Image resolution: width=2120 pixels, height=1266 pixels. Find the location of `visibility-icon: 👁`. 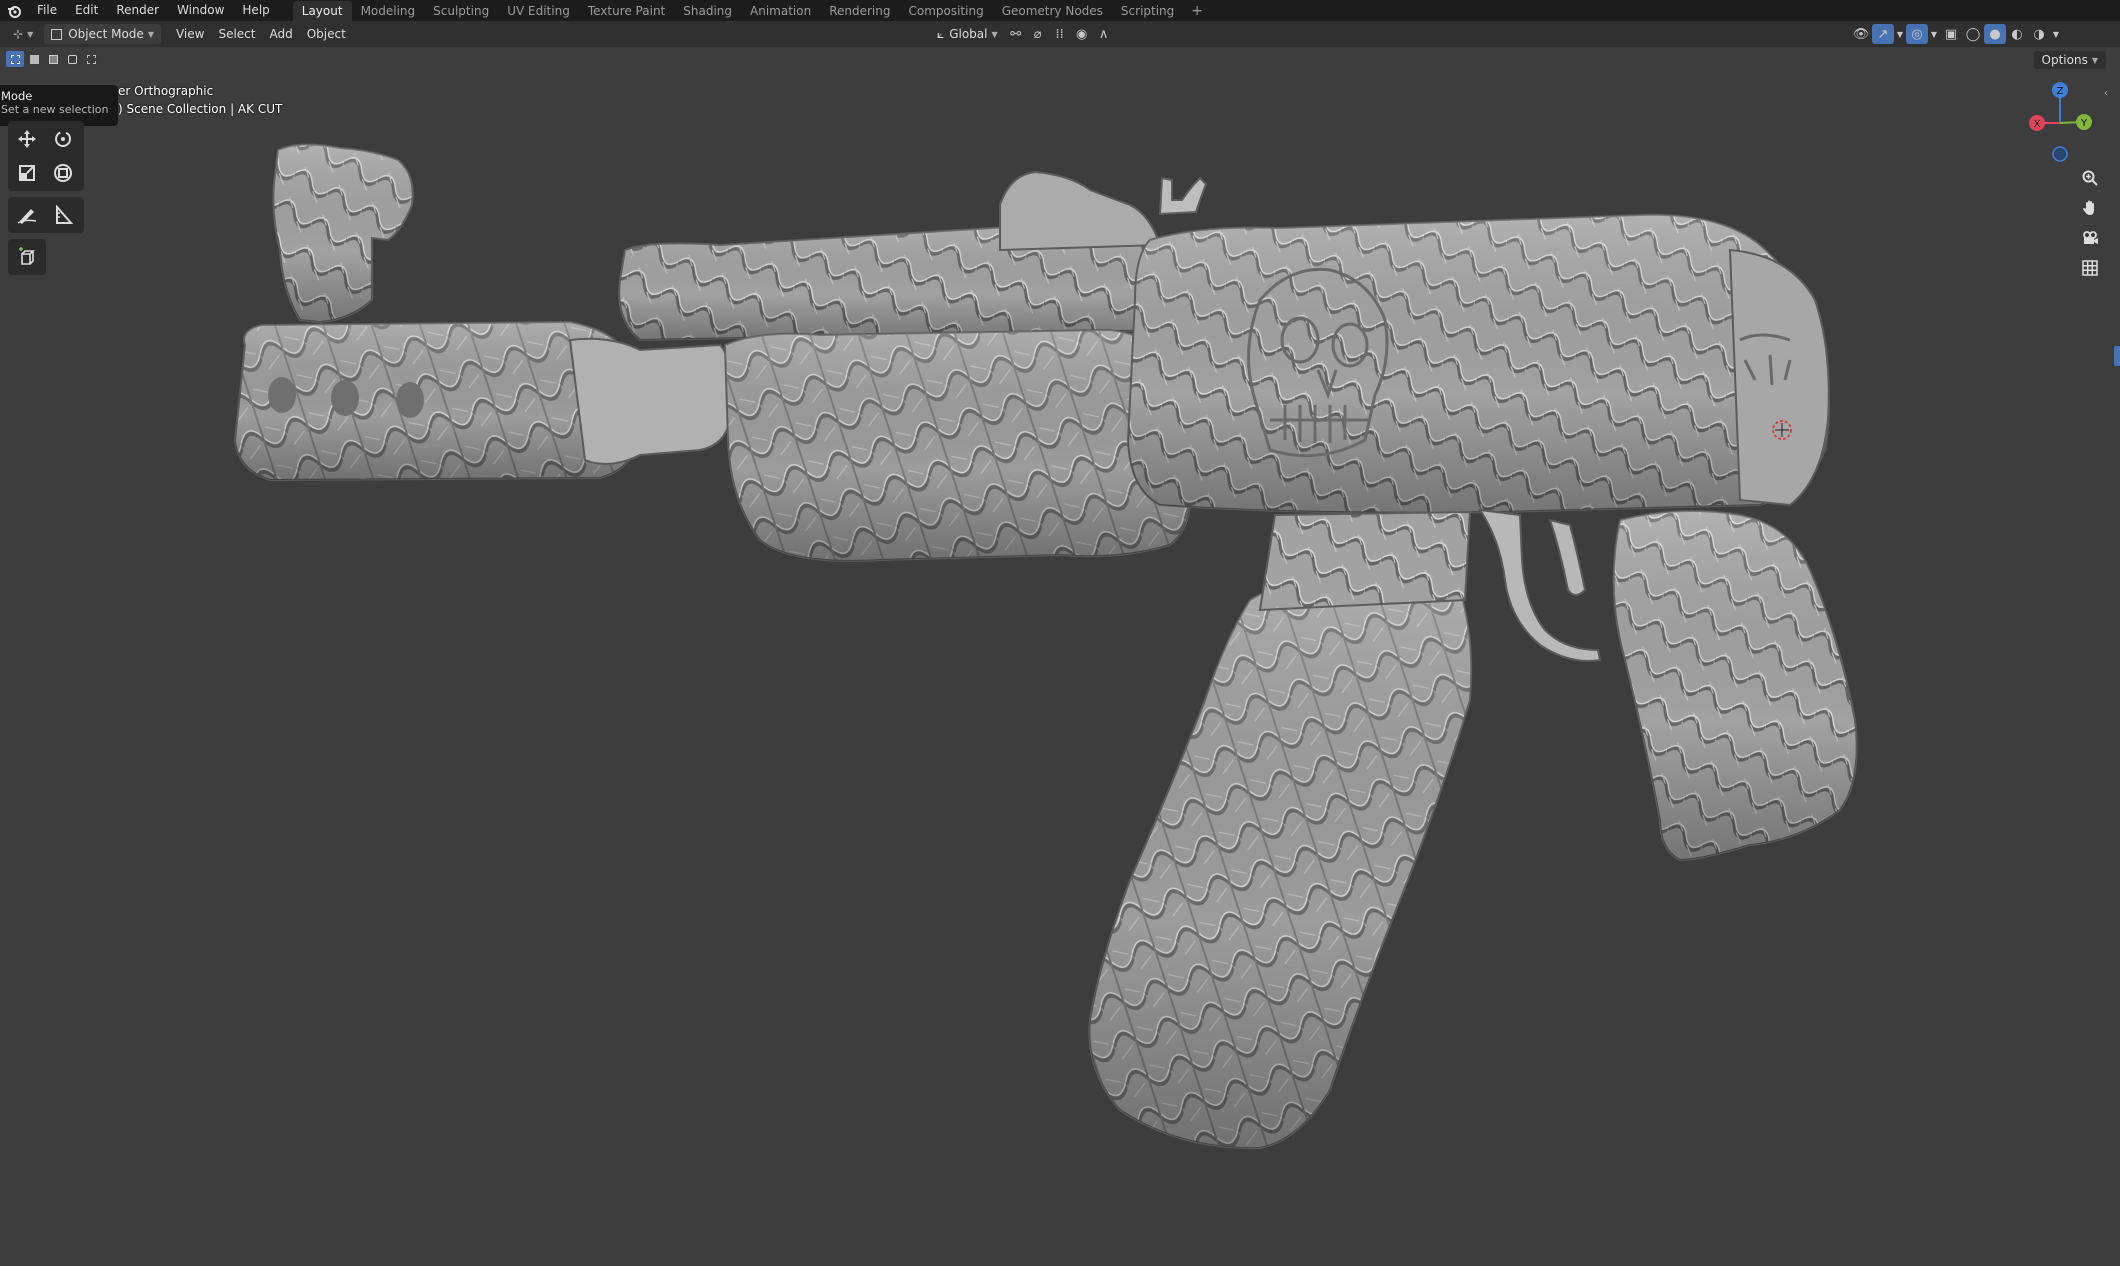

visibility-icon: 👁 is located at coordinates (1861, 34).